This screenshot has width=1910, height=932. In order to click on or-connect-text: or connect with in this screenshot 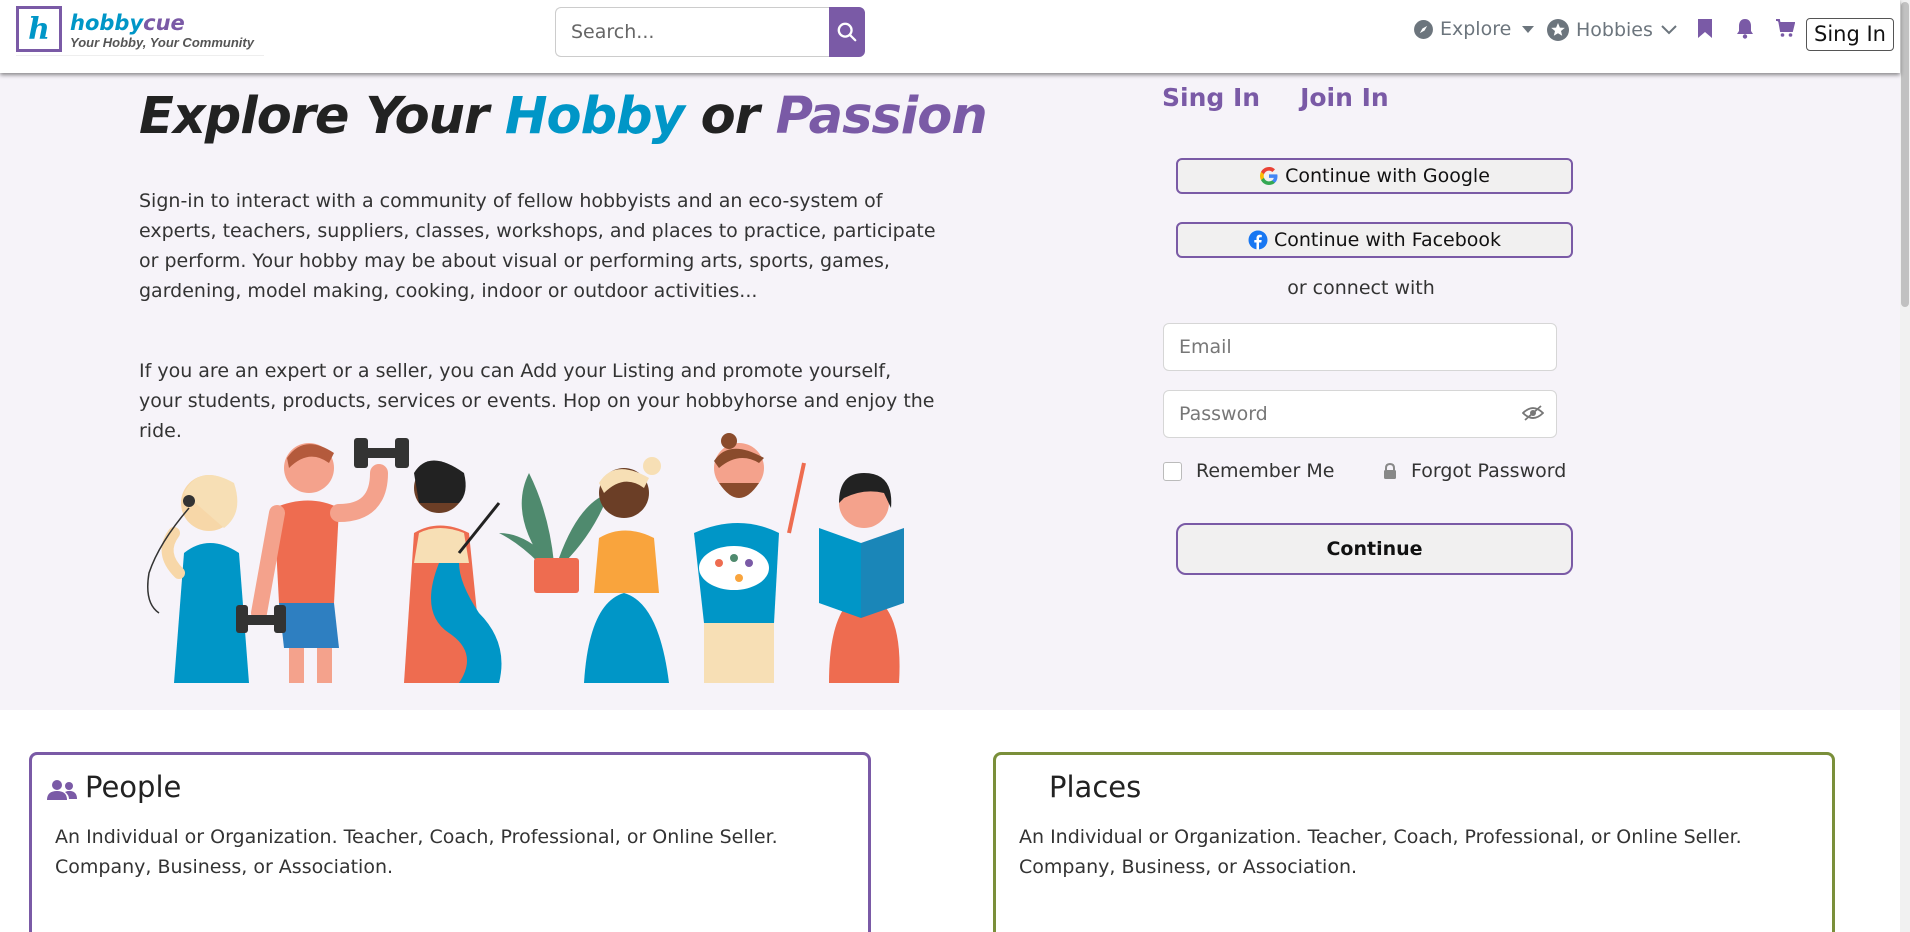, I will do `click(1361, 288)`.